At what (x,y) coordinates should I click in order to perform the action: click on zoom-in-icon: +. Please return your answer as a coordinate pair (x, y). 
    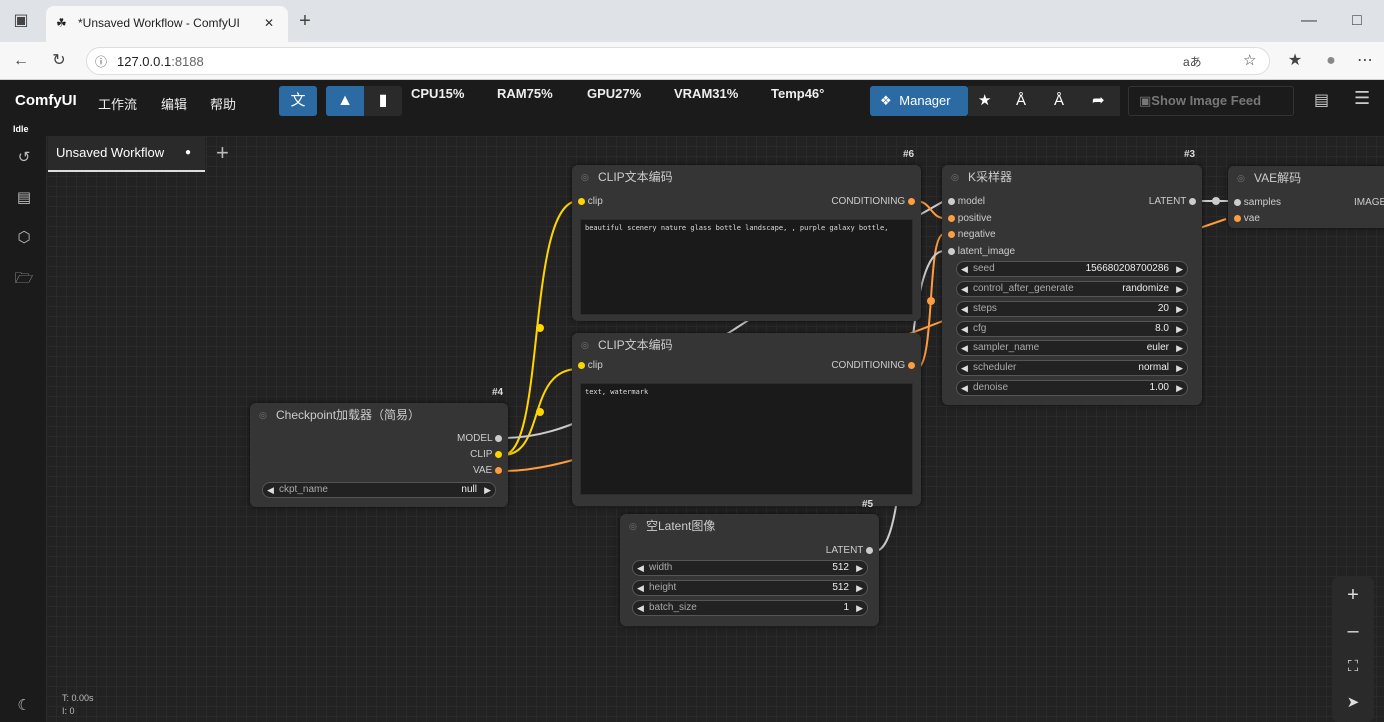
    Looking at the image, I should click on (1353, 595).